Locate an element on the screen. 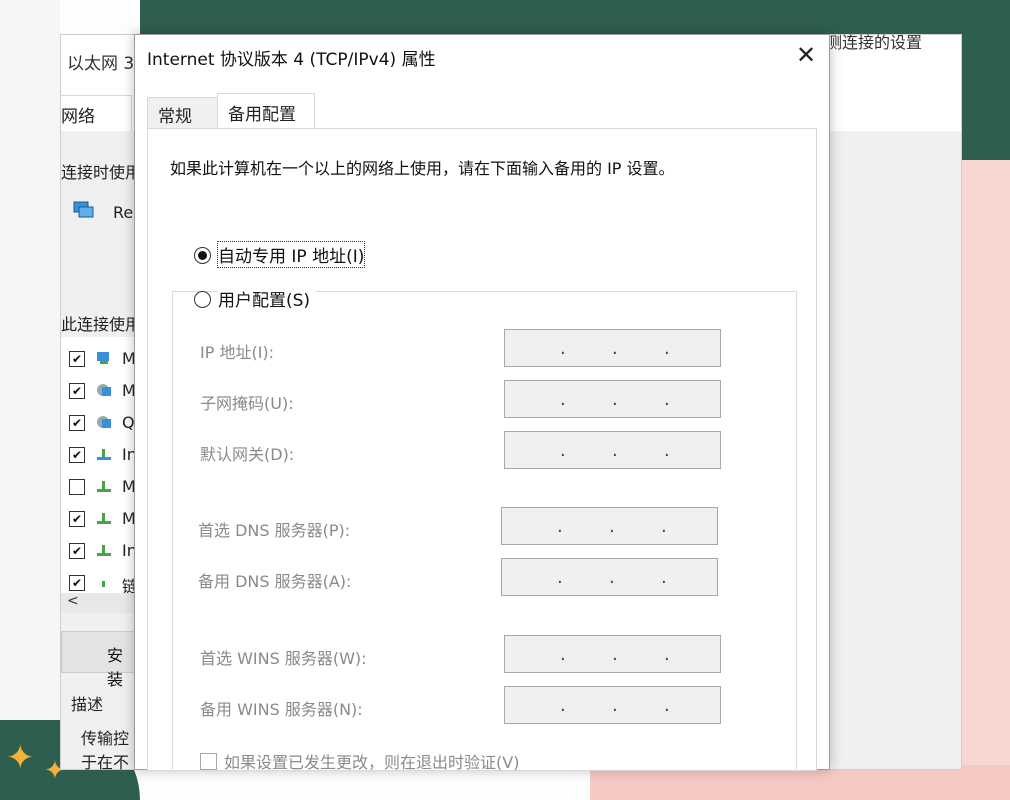 This screenshot has width=1010, height=800. items-label: 此连接使用 is located at coordinates (101, 324).